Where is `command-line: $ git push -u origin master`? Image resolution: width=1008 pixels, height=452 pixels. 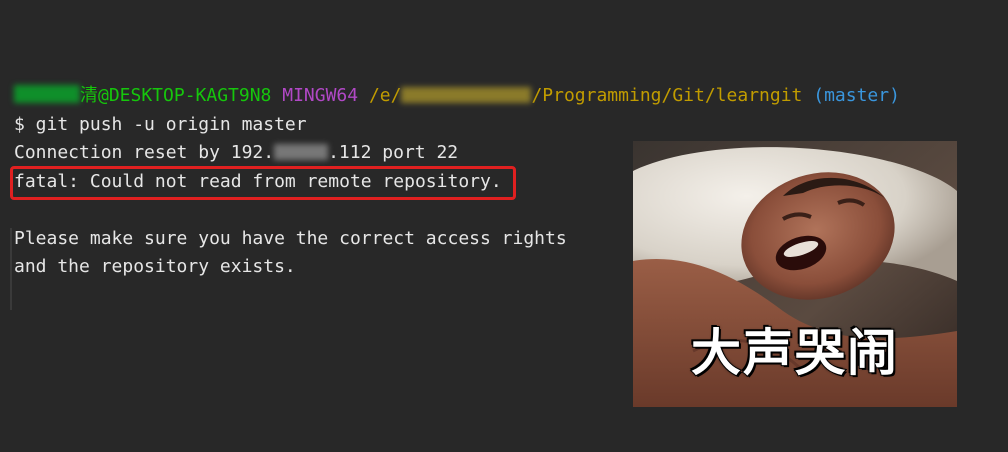 command-line: $ git push -u origin master is located at coordinates (160, 124).